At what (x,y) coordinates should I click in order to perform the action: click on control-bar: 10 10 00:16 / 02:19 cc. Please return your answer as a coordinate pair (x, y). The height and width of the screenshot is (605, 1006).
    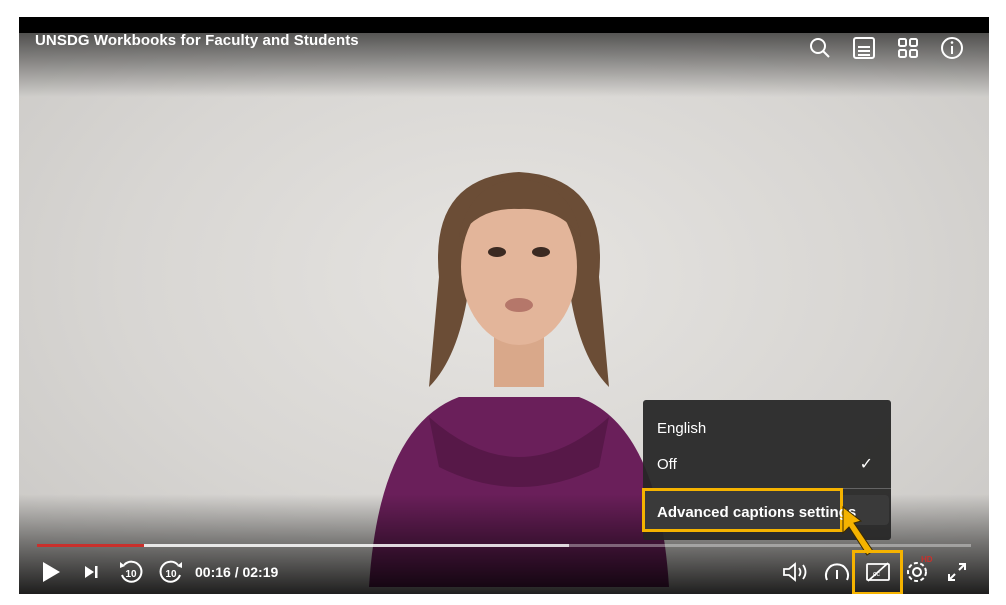
    Looking at the image, I should click on (504, 572).